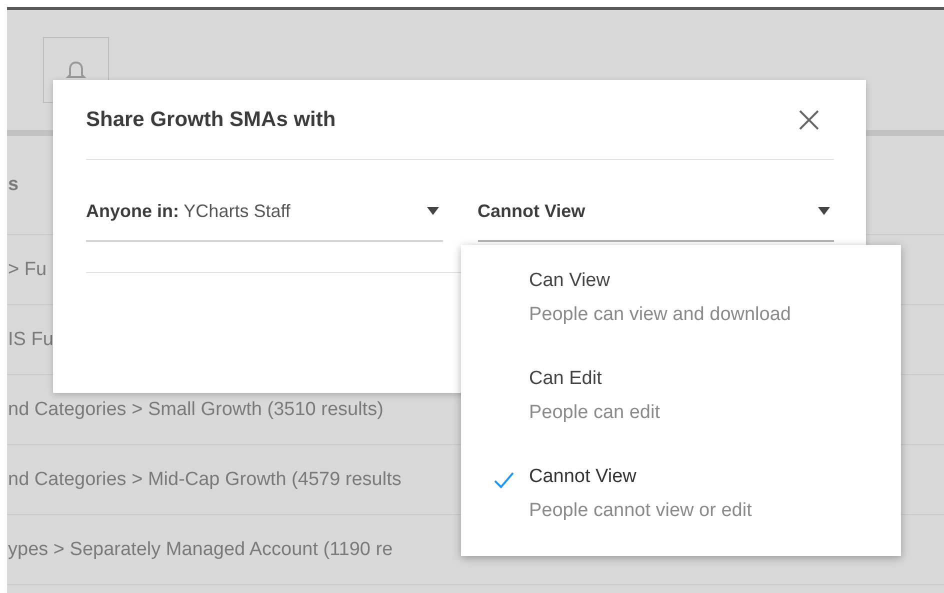 The width and height of the screenshot is (944, 593). What do you see at coordinates (504, 480) in the screenshot?
I see `check-icon` at bounding box center [504, 480].